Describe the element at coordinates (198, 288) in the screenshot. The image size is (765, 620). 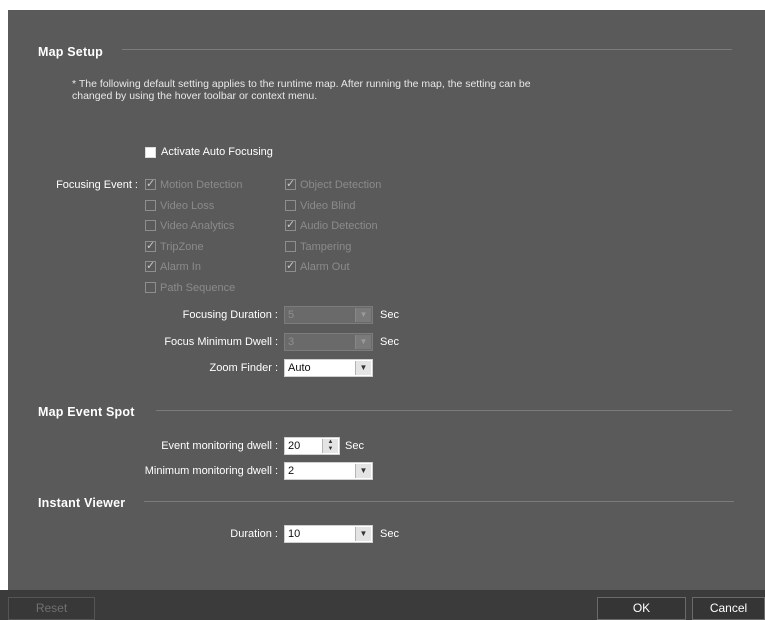
I see `path-sequence-label: Path Sequence` at that location.